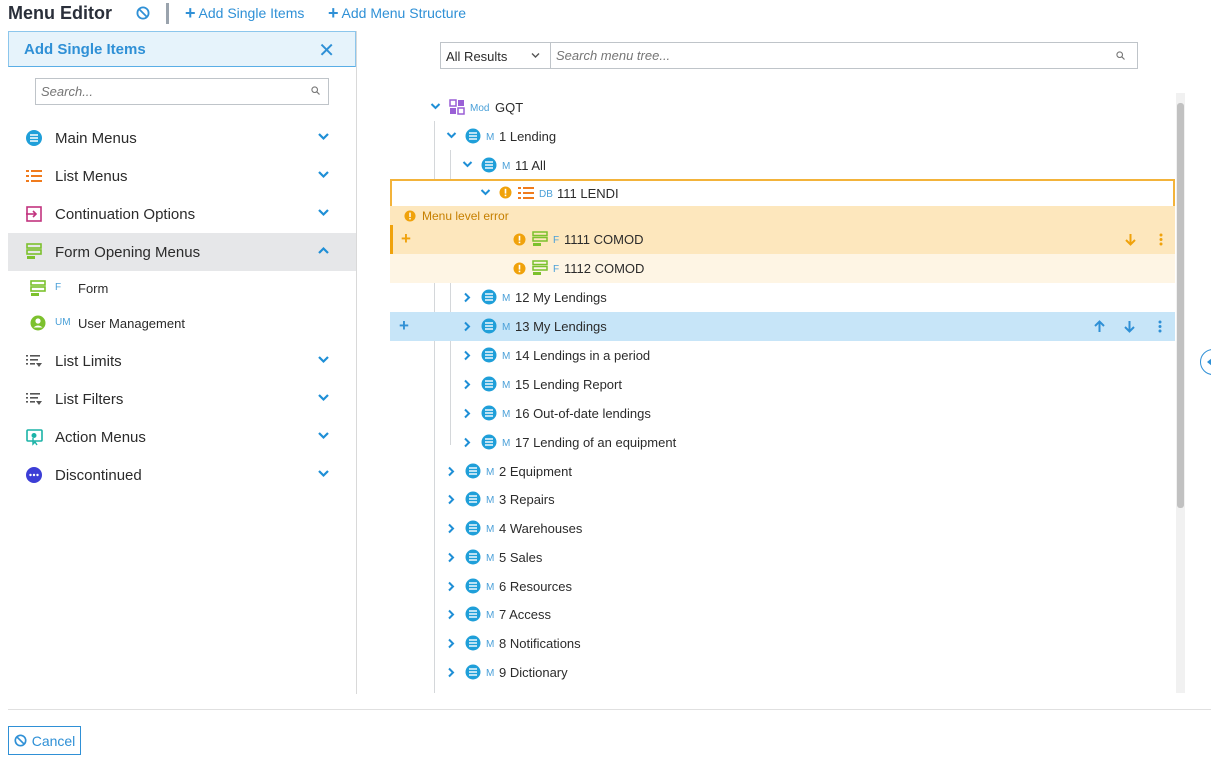  What do you see at coordinates (782, 413) in the screenshot?
I see `tree-node: M 16 Out-of-date lendings` at bounding box center [782, 413].